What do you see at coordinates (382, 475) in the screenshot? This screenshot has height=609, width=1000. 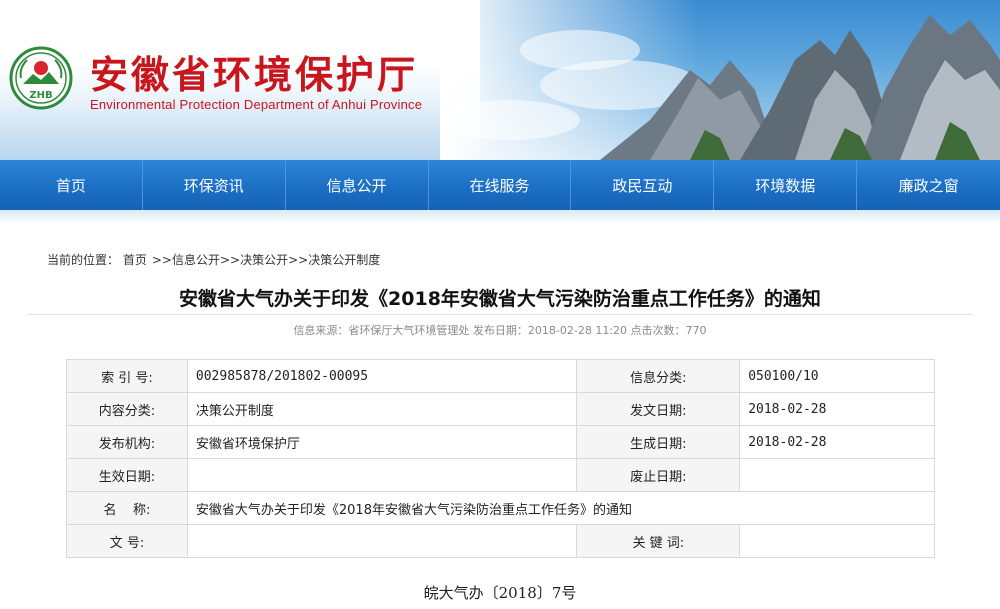 I see `effective-date-value` at bounding box center [382, 475].